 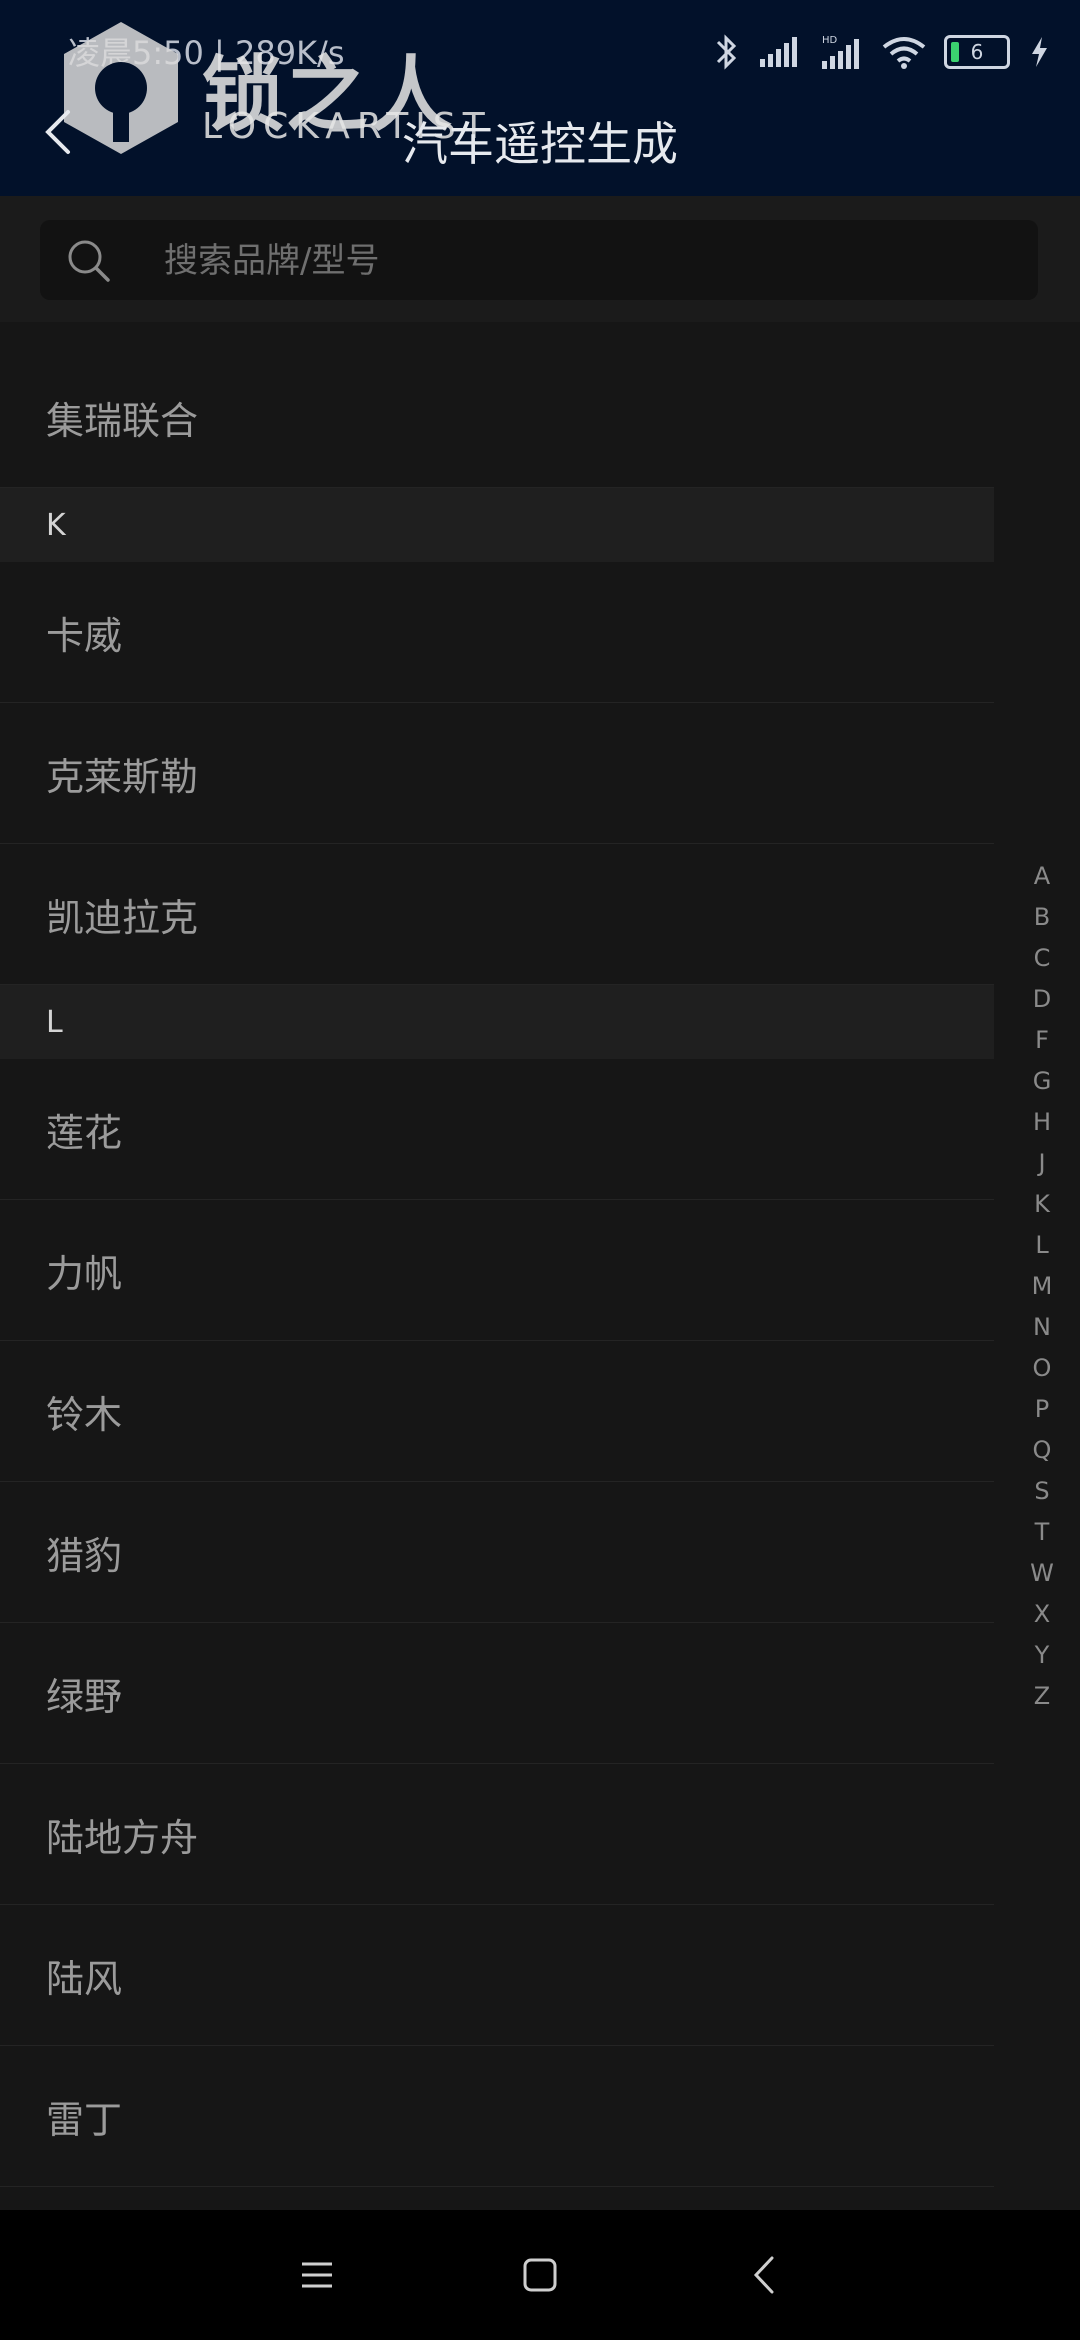 I want to click on index-letter-b: B, so click(x=1042, y=917).